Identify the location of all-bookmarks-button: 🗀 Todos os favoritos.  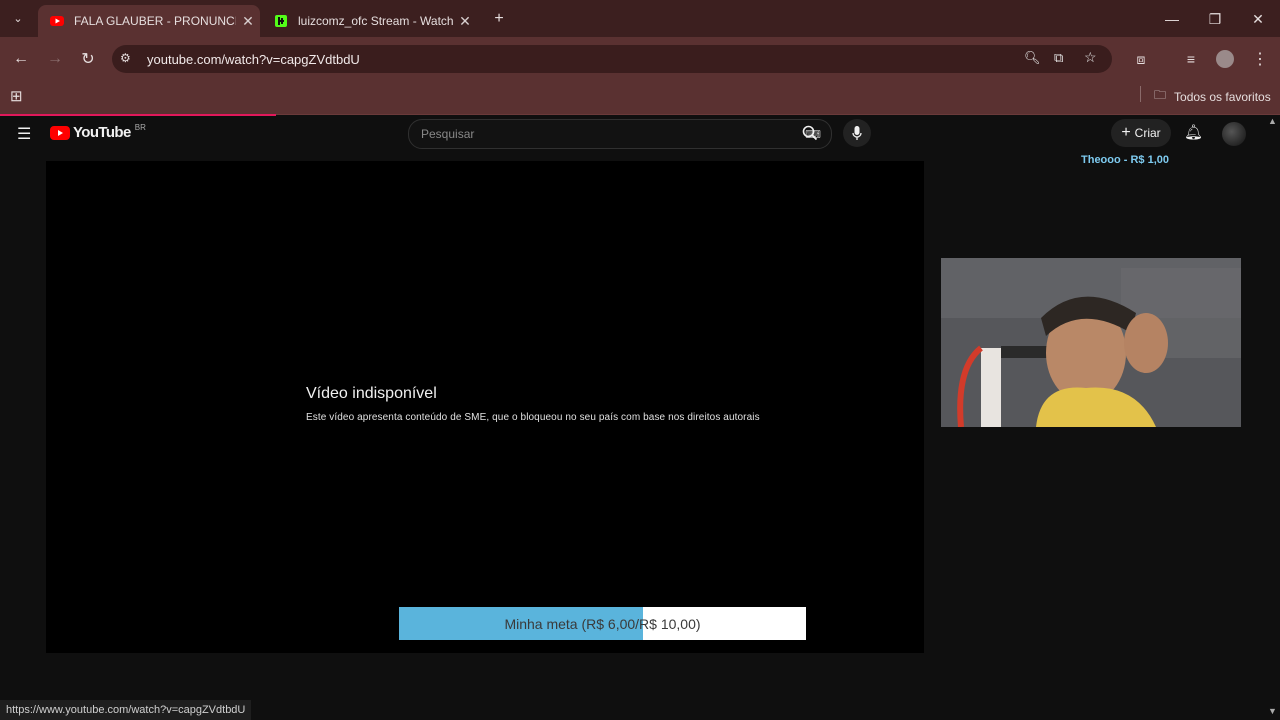
(1212, 96).